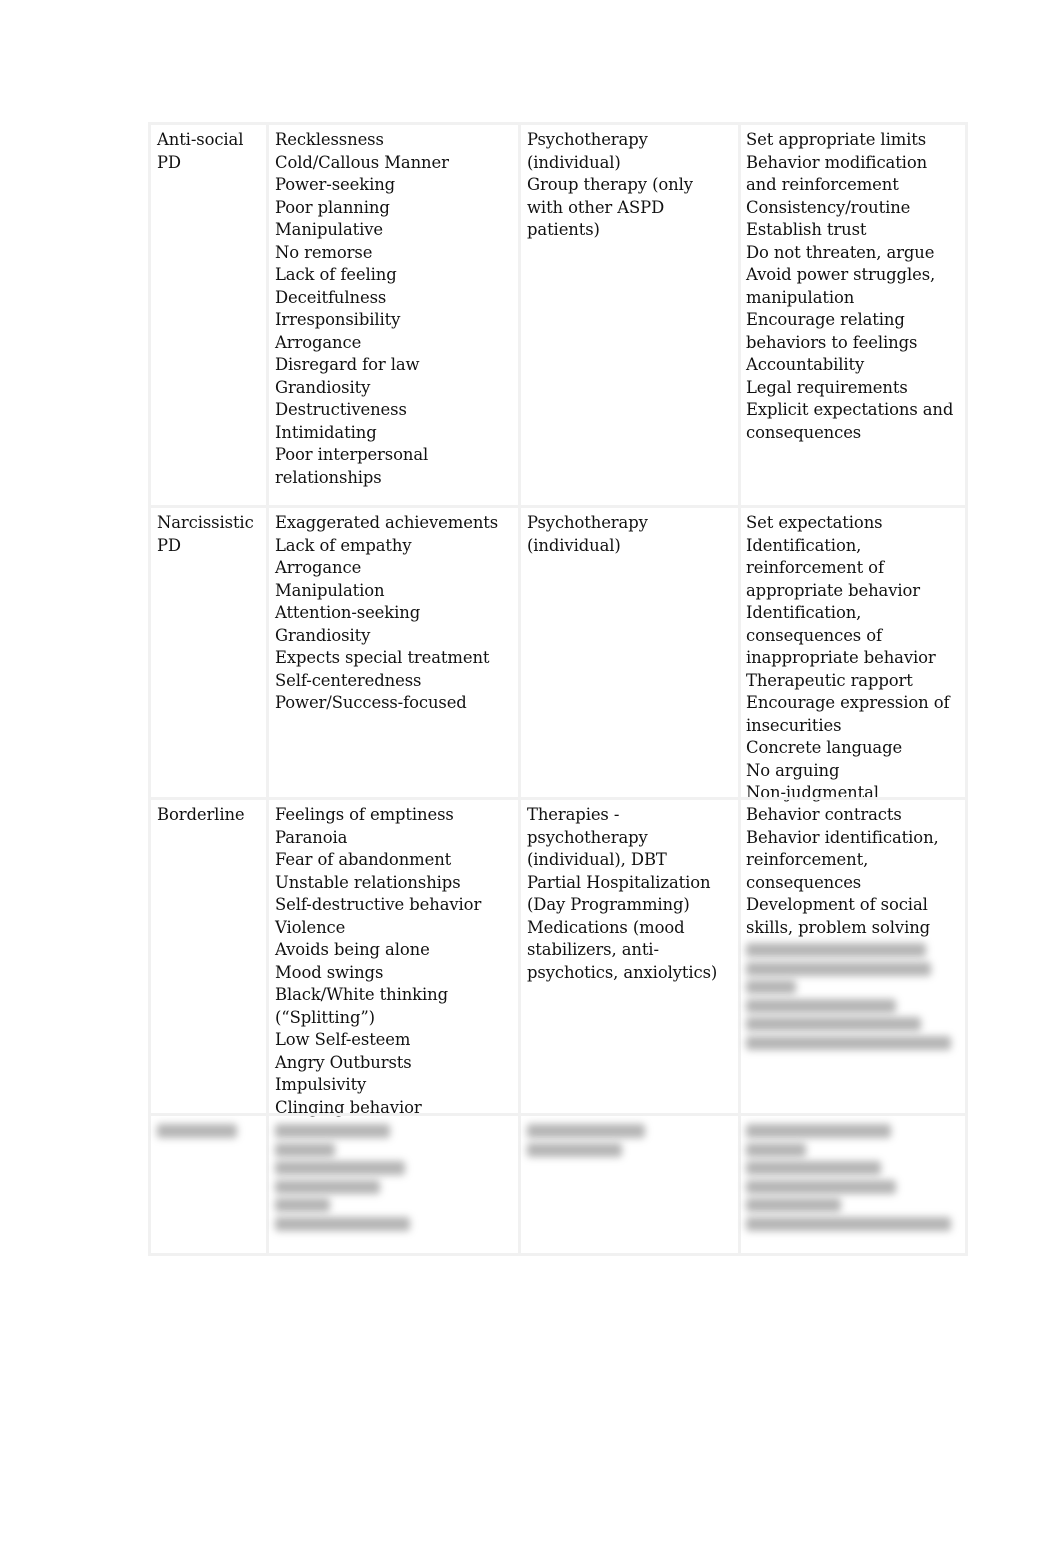 This screenshot has height=1556, width=1062. What do you see at coordinates (833, 590) in the screenshot?
I see `cell-line: appropriate behavior` at bounding box center [833, 590].